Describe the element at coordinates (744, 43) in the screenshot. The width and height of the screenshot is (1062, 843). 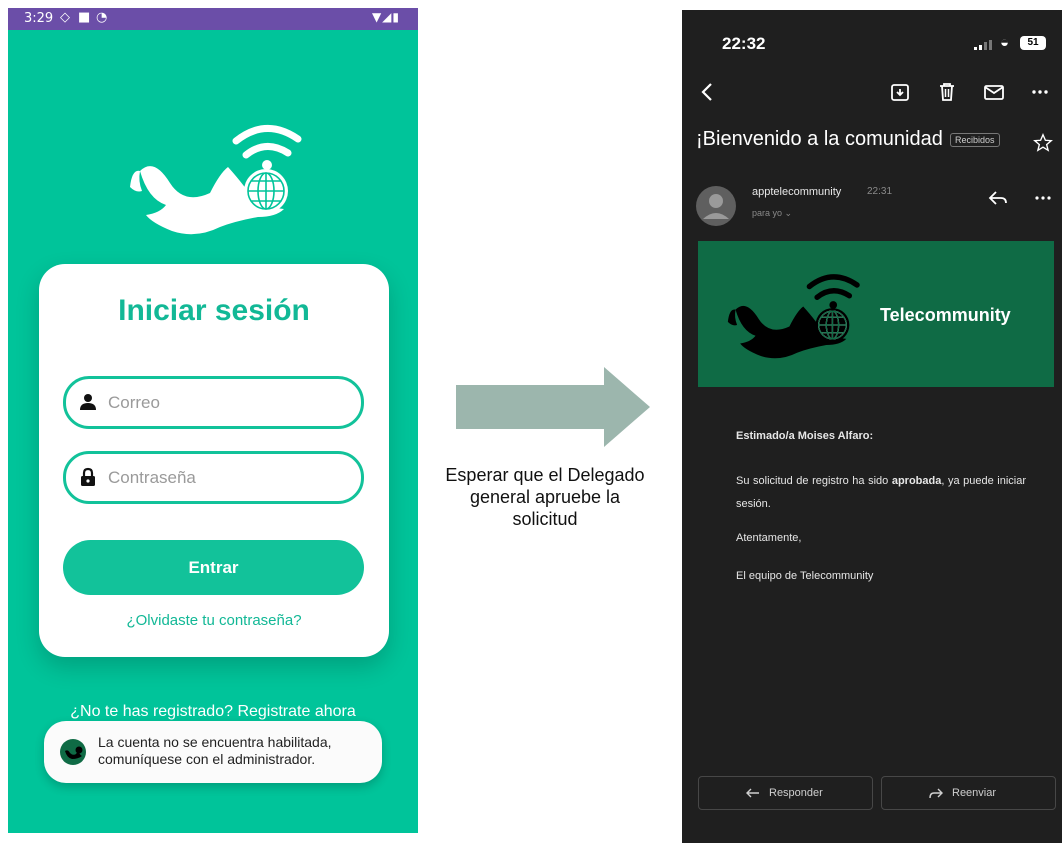
I see `status-time: 22:32` at that location.